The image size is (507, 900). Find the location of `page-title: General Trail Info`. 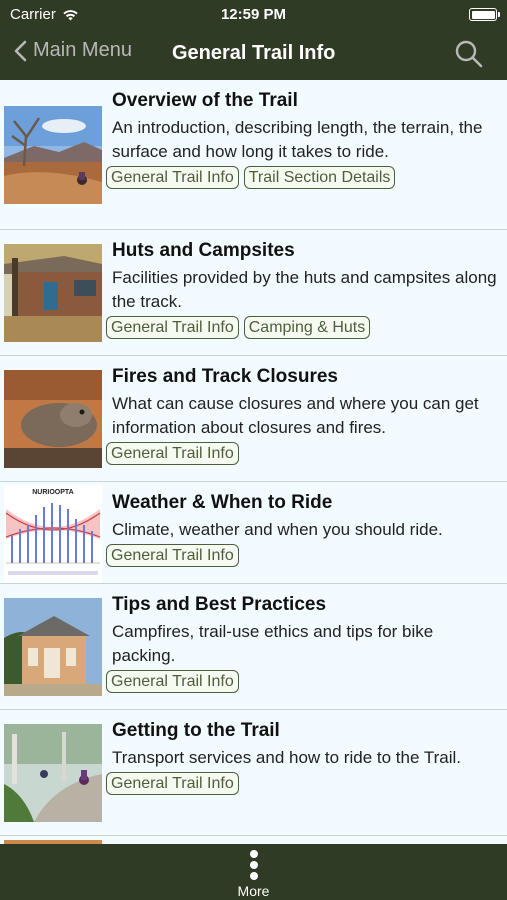

page-title: General Trail Info is located at coordinates (254, 53).